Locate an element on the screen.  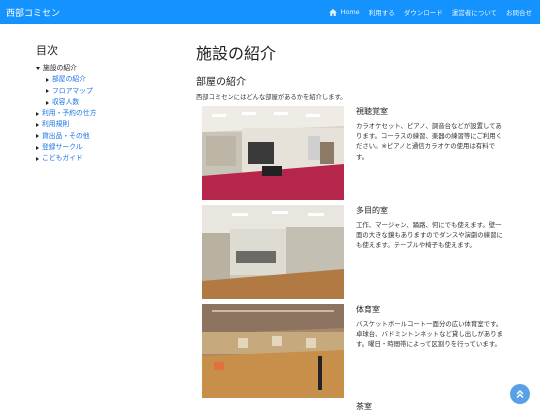
toc-item-label: こどもガイド is located at coordinates (62, 158).